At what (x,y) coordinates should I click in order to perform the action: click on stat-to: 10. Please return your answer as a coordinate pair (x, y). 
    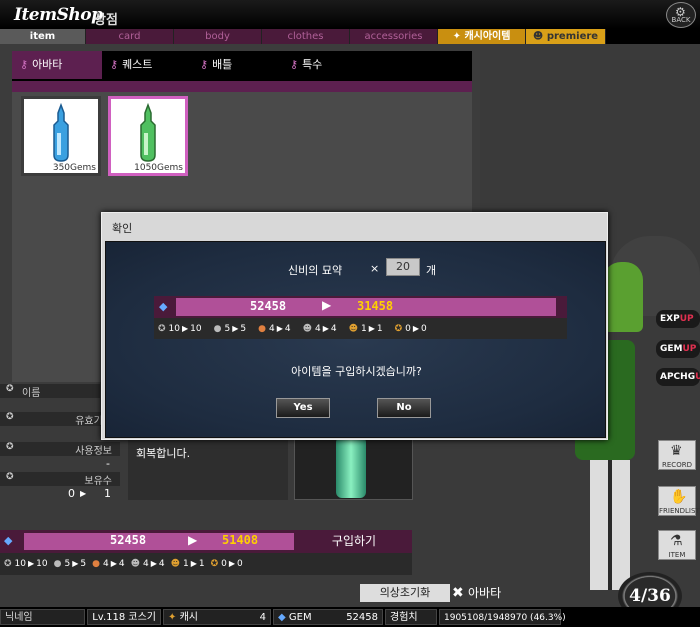
    Looking at the image, I should click on (196, 328).